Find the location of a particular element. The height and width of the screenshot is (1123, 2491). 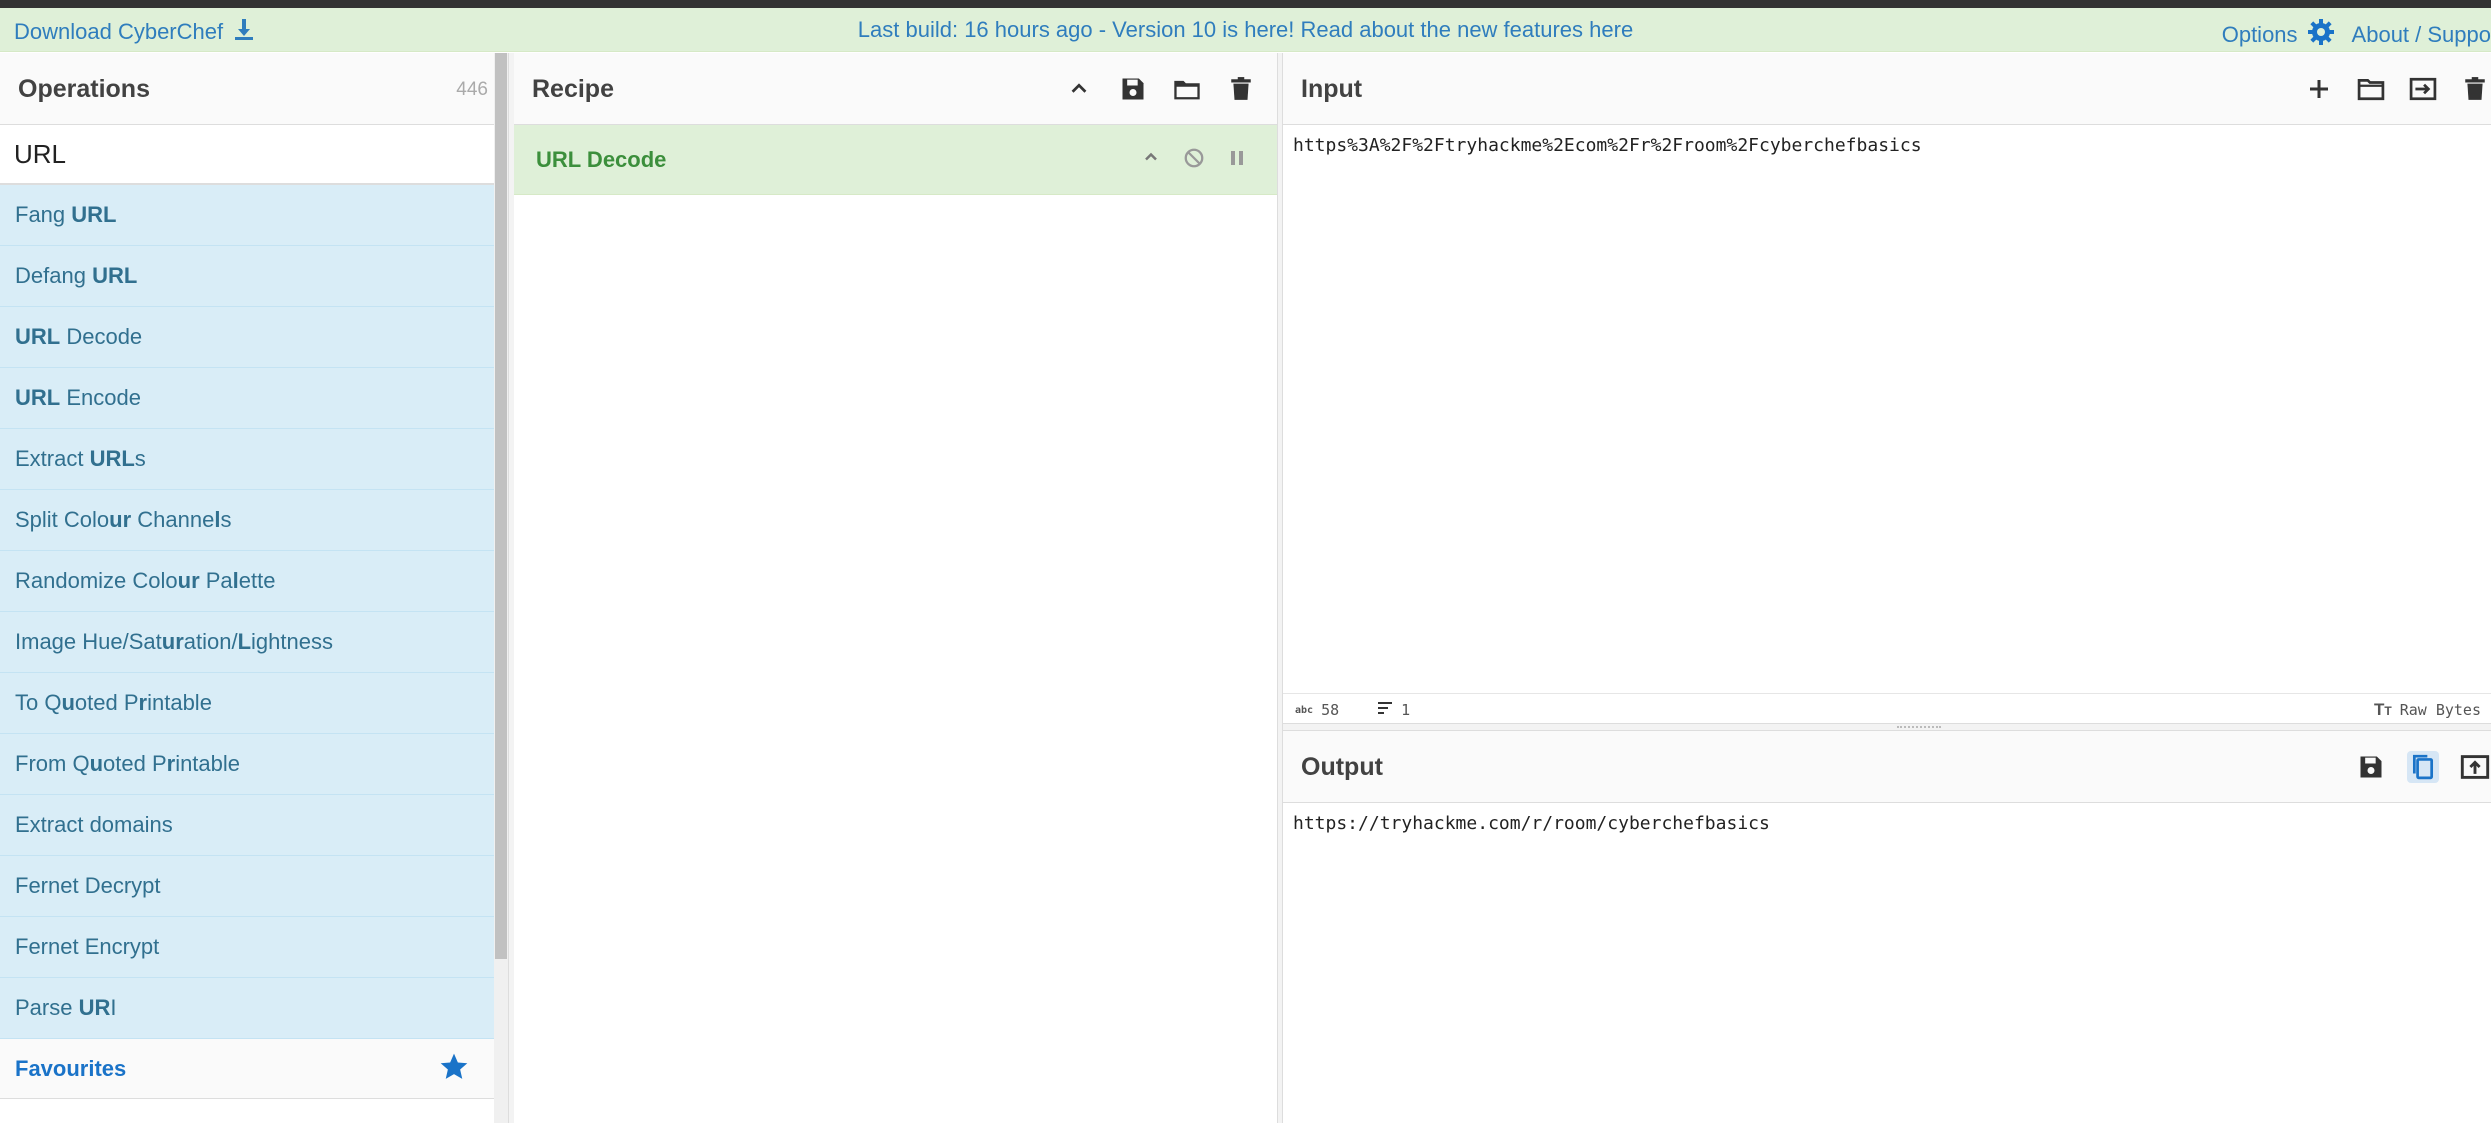

recipe-header: Recipe is located at coordinates (895, 89).